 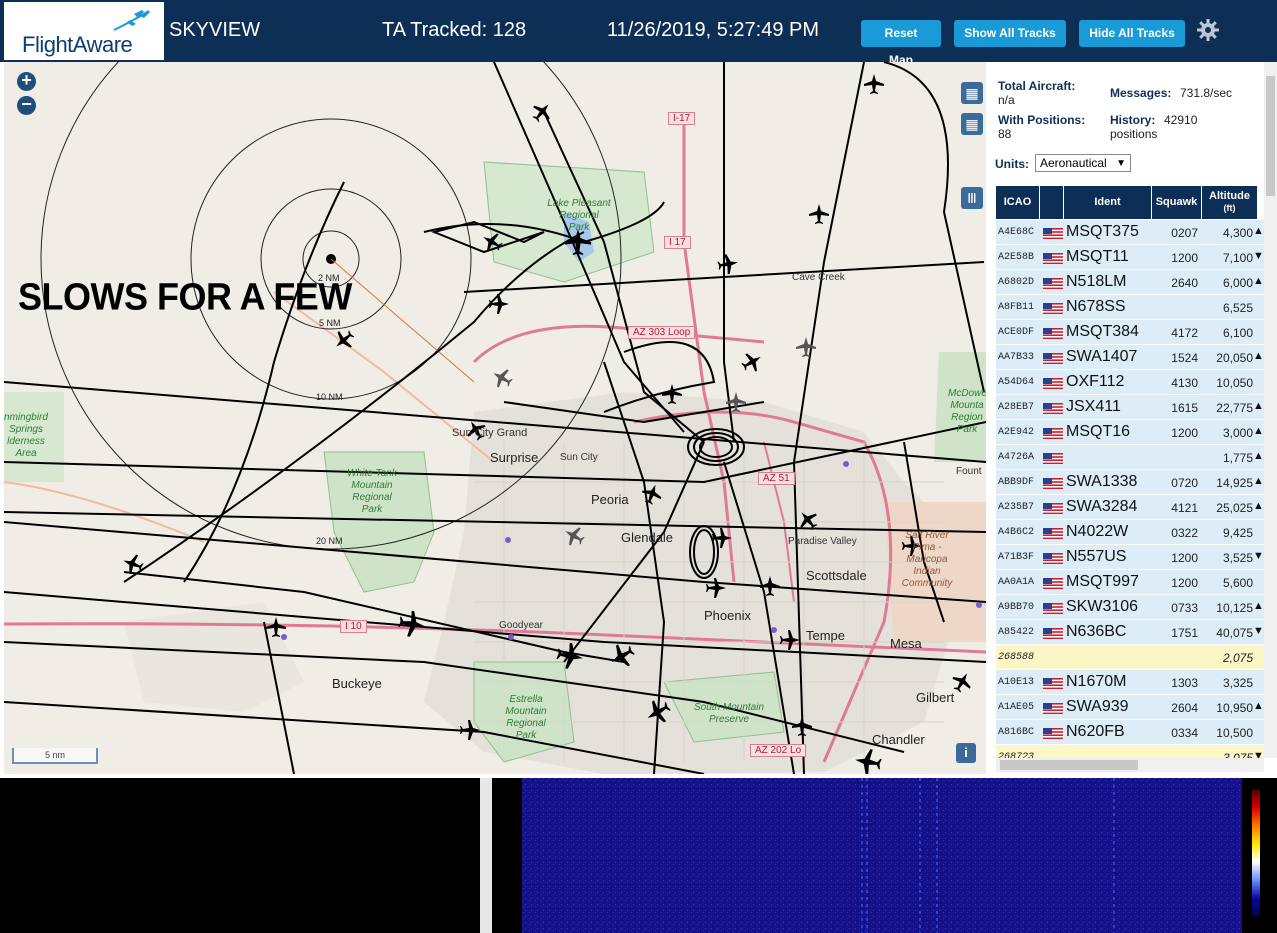 I want to click on table-row: A71B3F N557US 1200 3,525 ▼, so click(x=1130, y=557).